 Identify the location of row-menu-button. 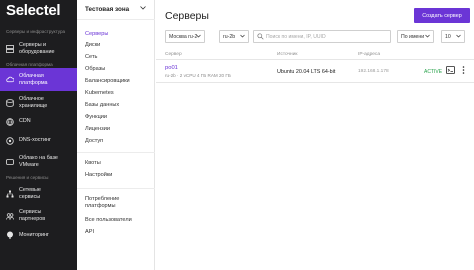
(463, 70).